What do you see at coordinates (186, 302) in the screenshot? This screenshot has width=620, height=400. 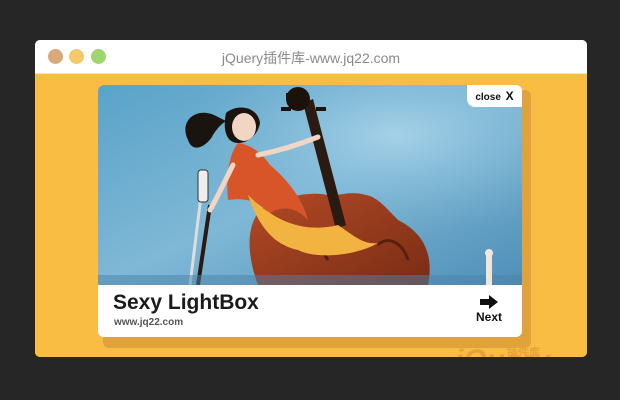 I see `lightbox-title: Sexy LightBox` at bounding box center [186, 302].